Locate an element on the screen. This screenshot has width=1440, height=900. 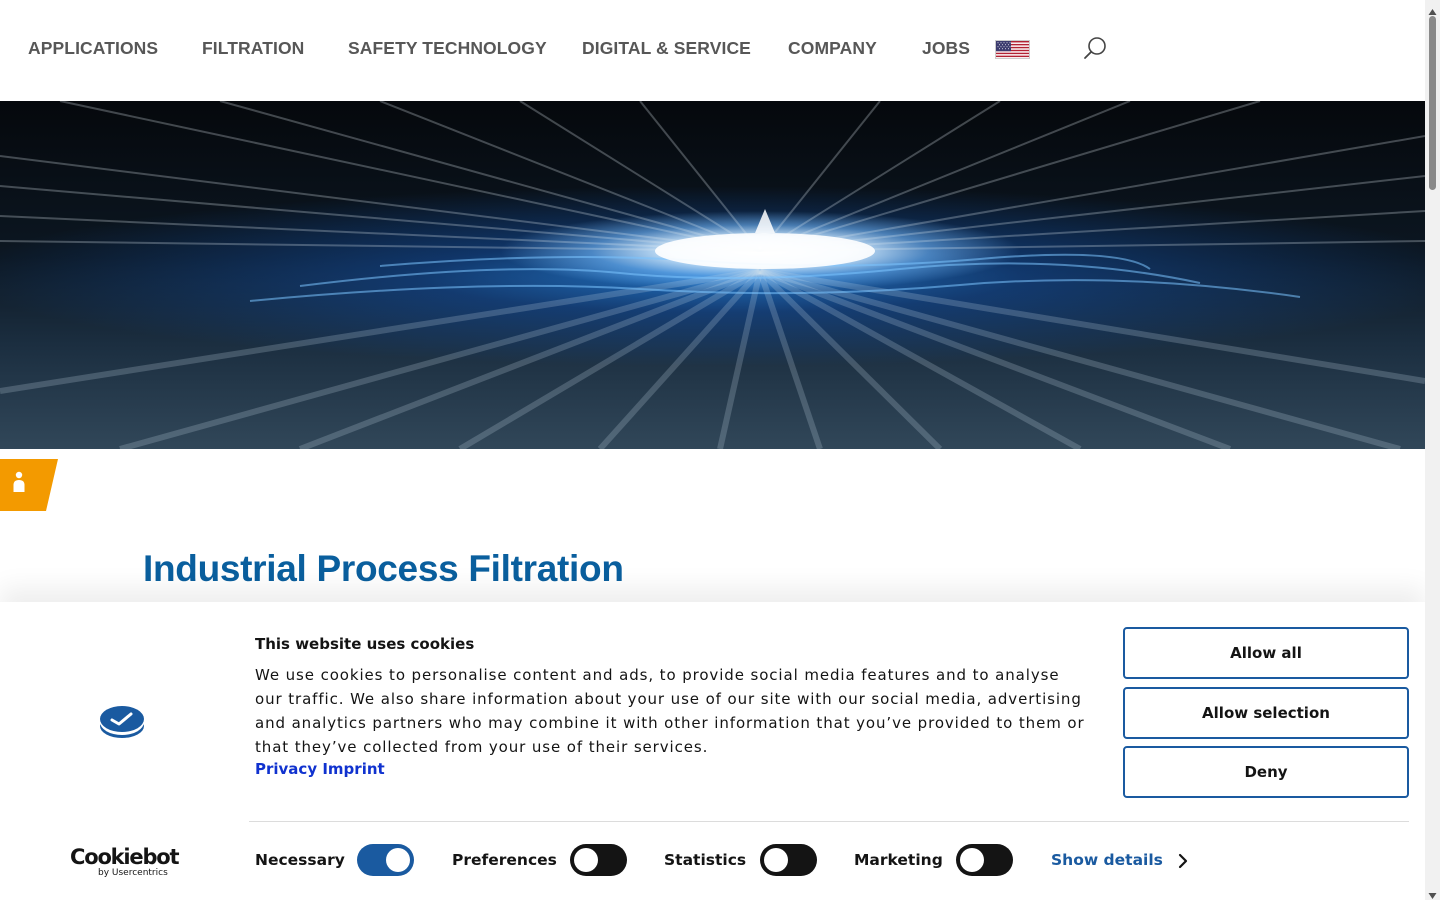
nav-item-digital-service: DIGITAL & SERVICE is located at coordinates (666, 48).